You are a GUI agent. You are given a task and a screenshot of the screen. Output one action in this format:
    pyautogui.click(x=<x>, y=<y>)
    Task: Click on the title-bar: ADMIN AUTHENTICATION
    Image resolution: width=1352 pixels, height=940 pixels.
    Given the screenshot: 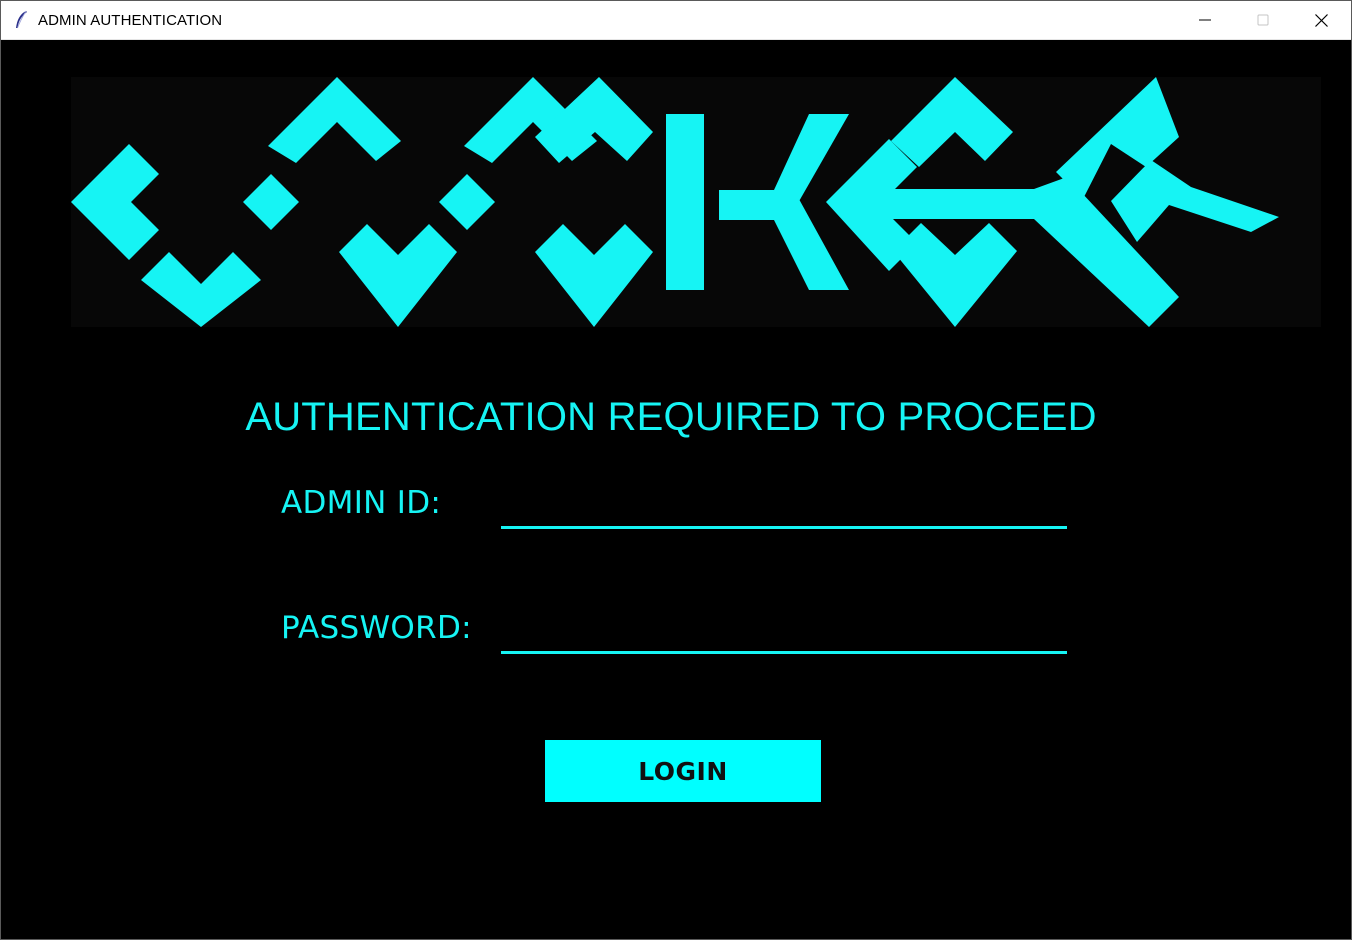 What is the action you would take?
    pyautogui.click(x=676, y=20)
    